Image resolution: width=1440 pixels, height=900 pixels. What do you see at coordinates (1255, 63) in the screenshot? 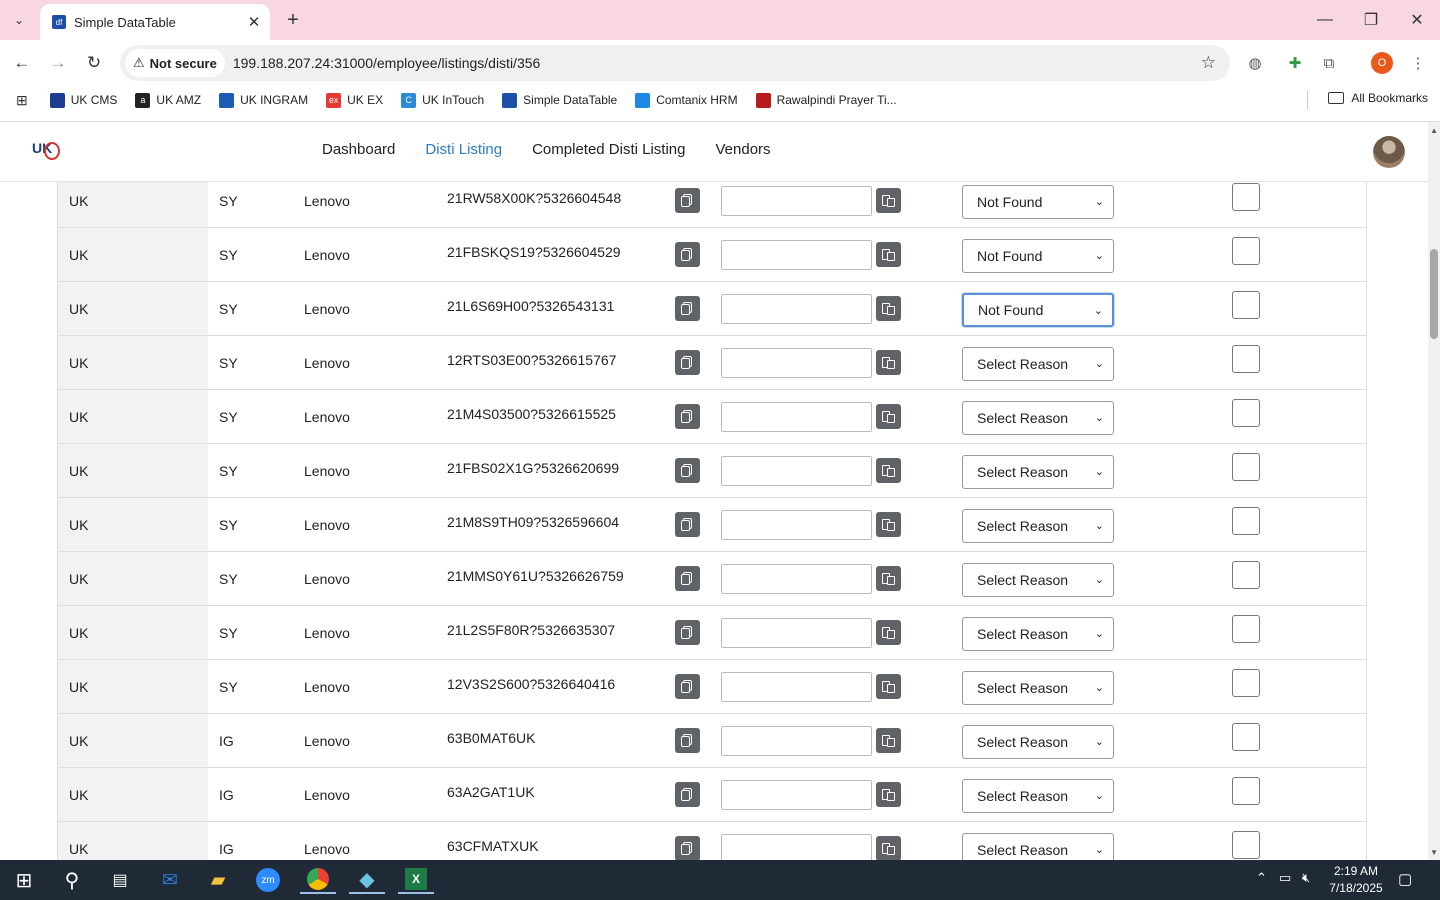
I see `translate-icon: ◍` at bounding box center [1255, 63].